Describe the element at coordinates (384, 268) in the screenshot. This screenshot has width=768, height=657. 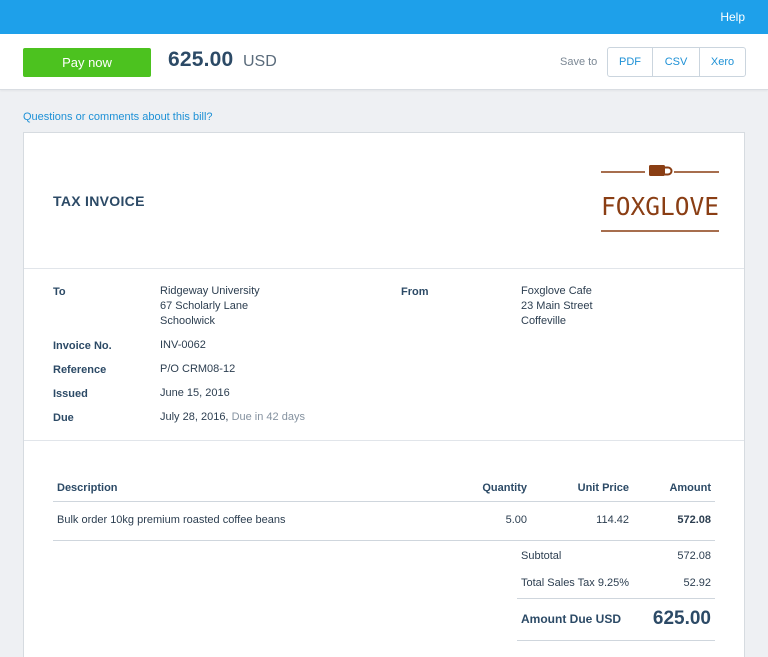
I see `header-divider` at that location.